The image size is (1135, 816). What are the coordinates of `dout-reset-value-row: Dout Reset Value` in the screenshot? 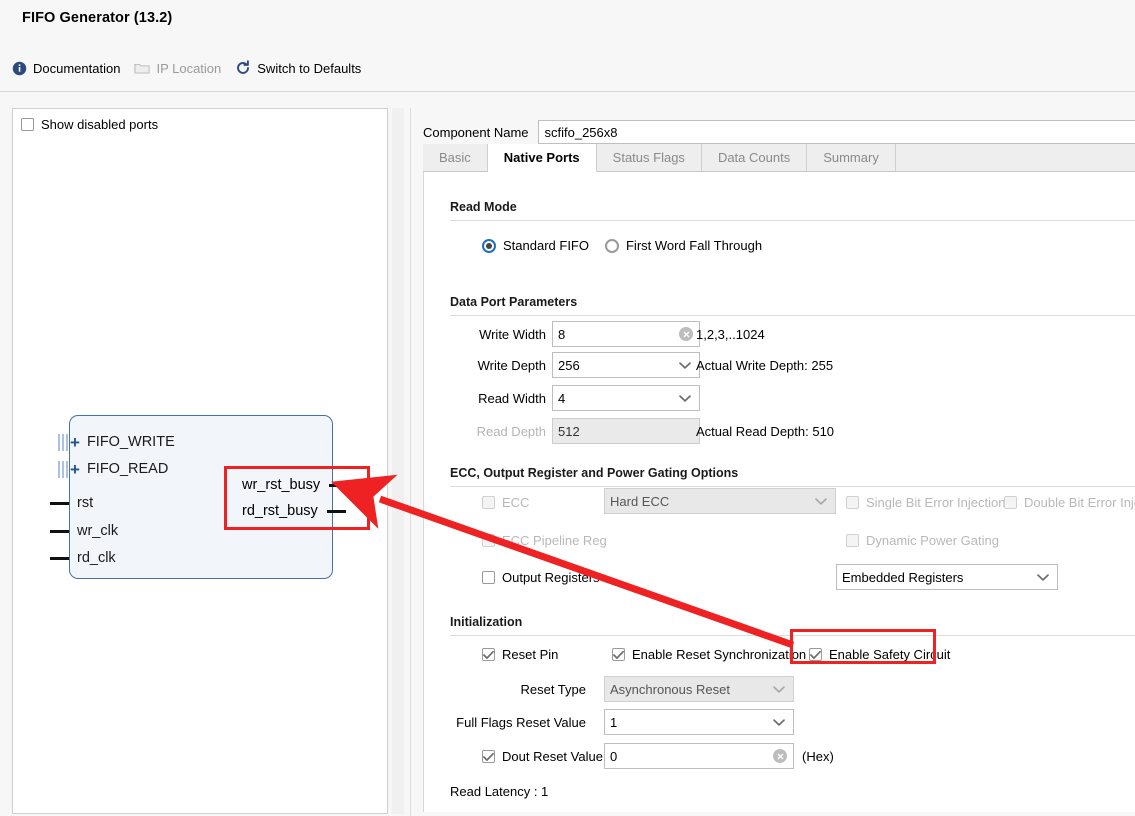 It's located at (542, 756).